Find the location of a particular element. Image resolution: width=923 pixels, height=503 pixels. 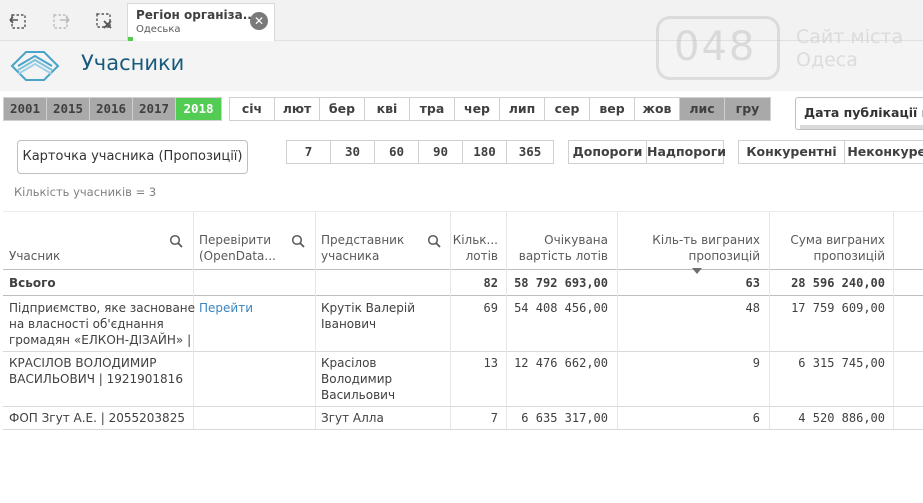

year-filter: 2001 2015 2016 2017 2018 is located at coordinates (112, 109).